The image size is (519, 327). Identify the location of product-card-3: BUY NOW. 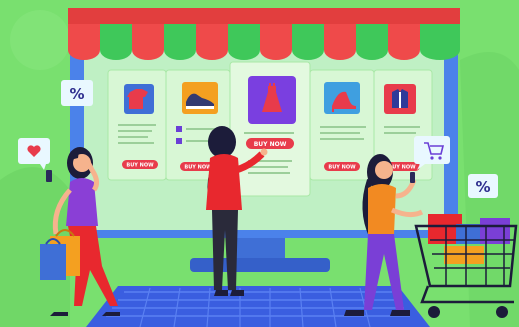
(270, 129).